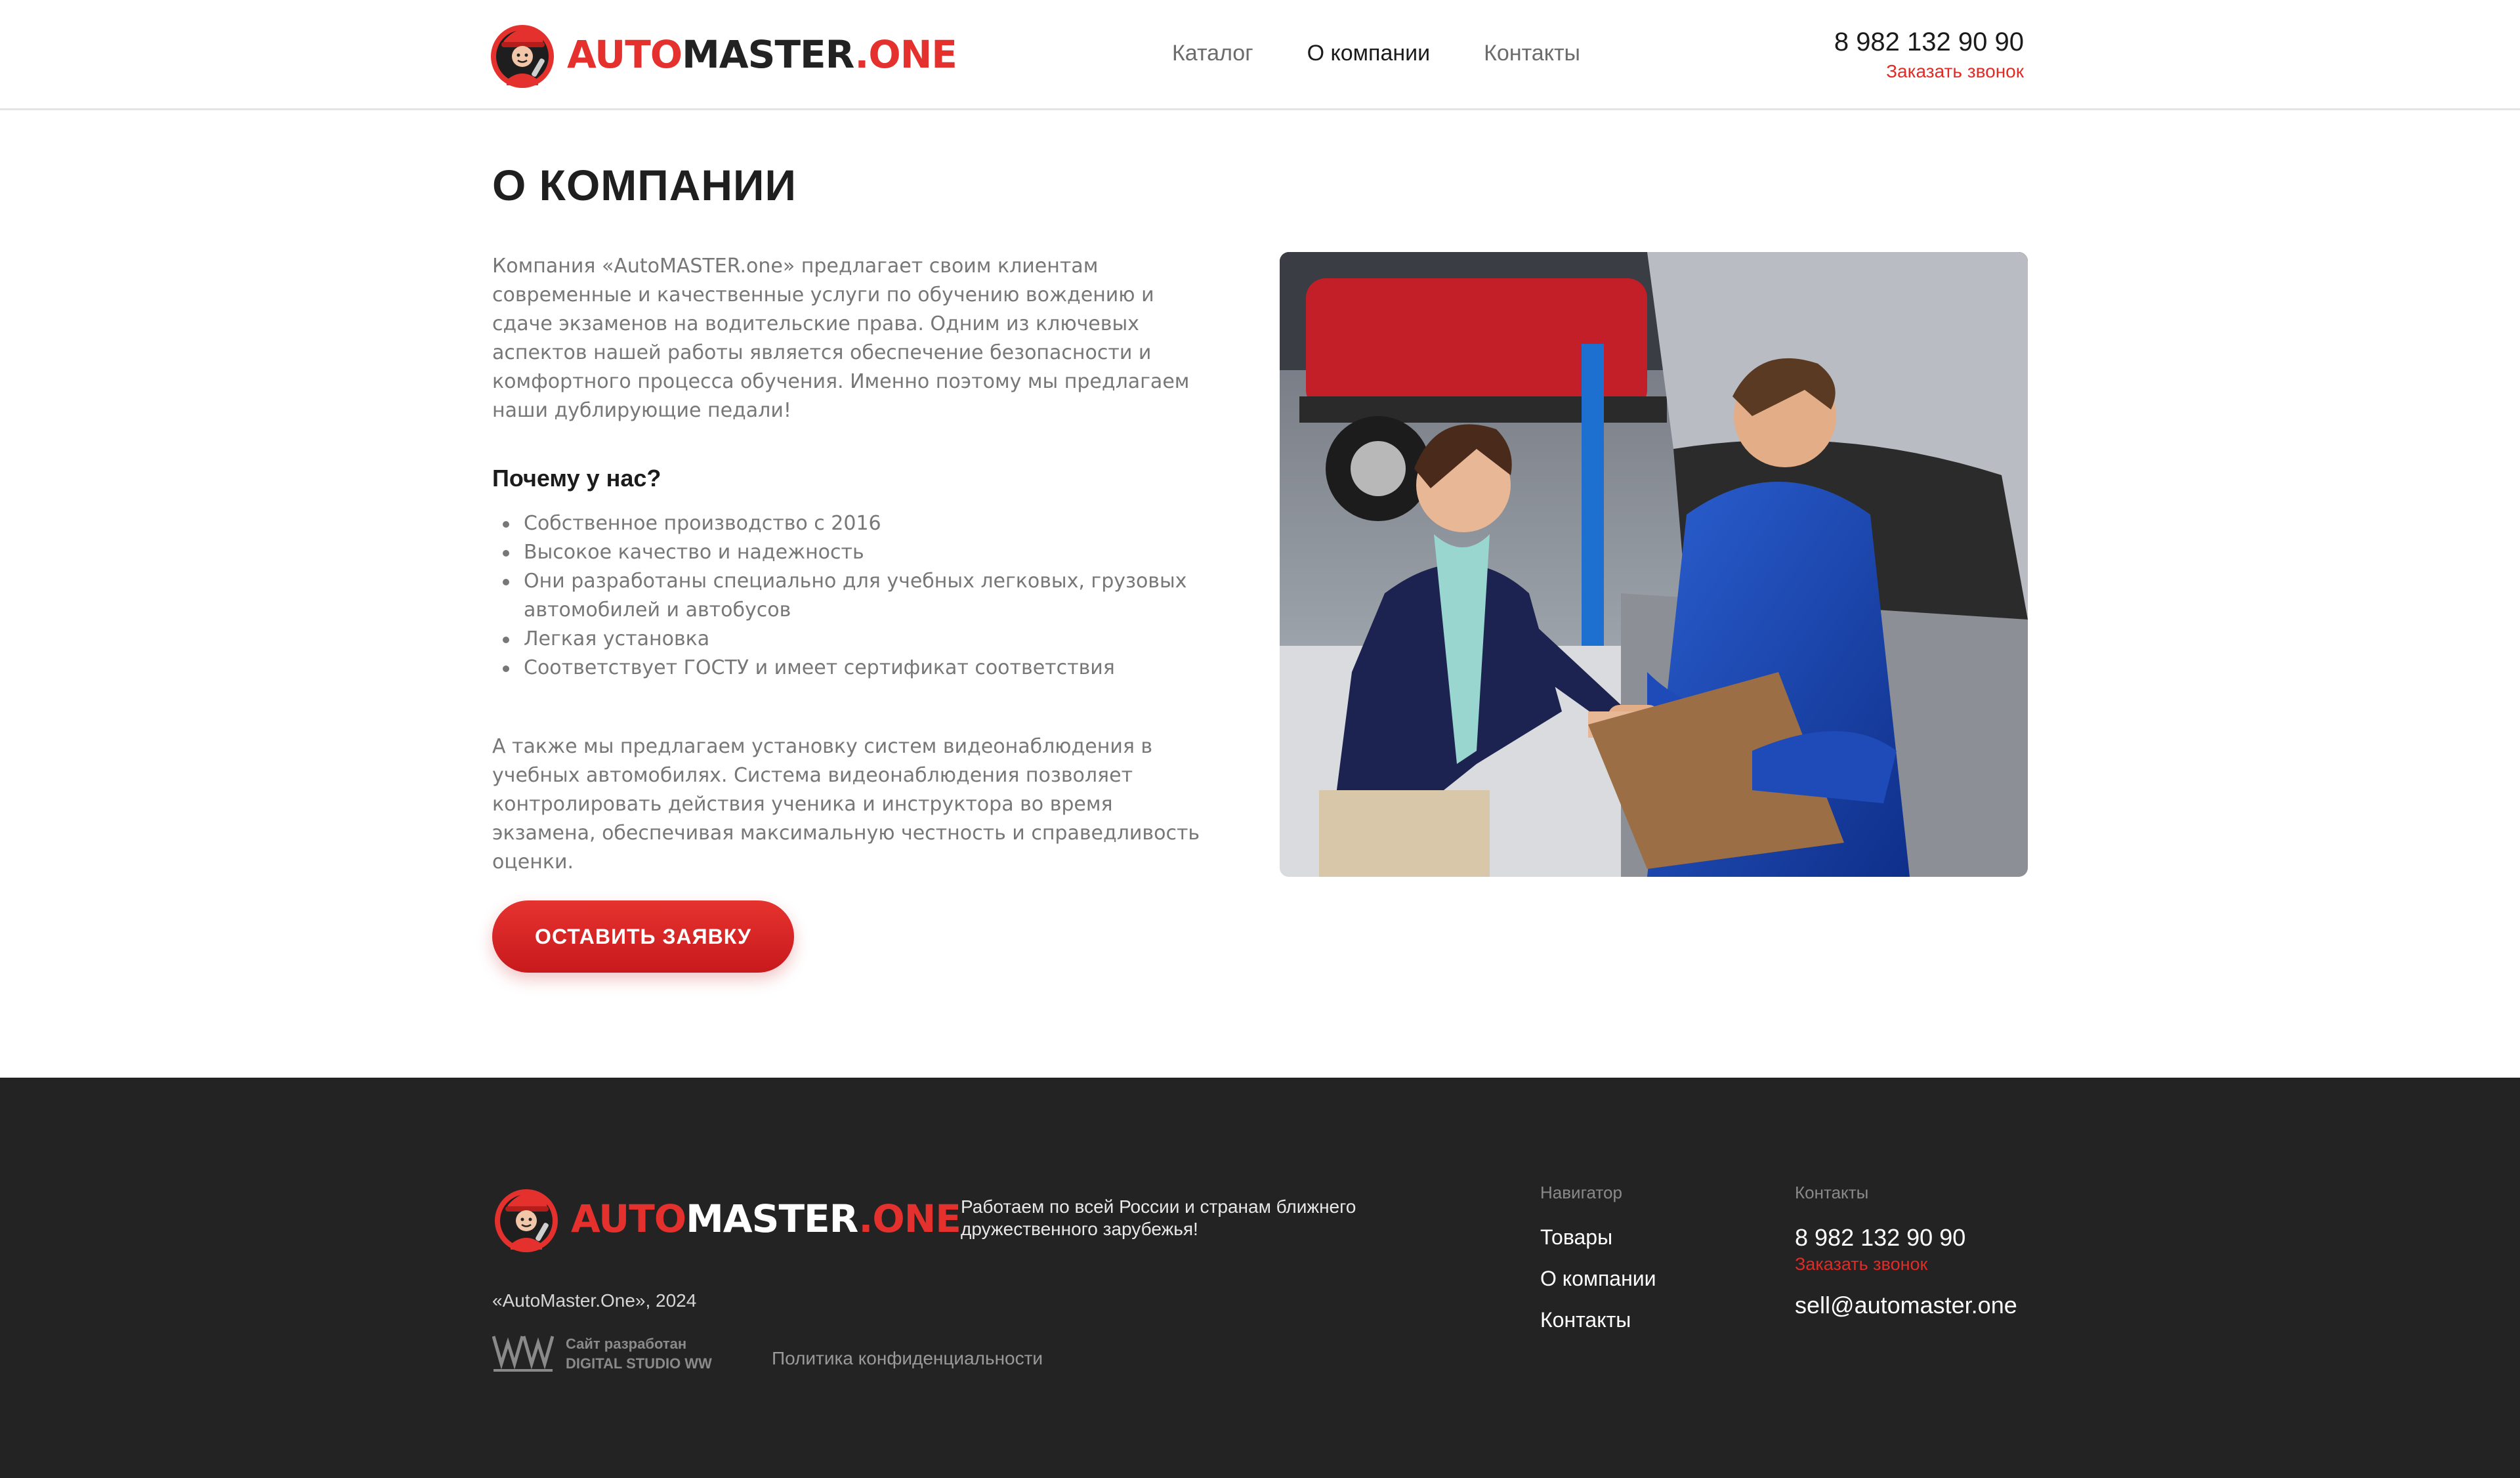  Describe the element at coordinates (1598, 1320) in the screenshot. I see `footer-link-contacts: Контакты` at that location.